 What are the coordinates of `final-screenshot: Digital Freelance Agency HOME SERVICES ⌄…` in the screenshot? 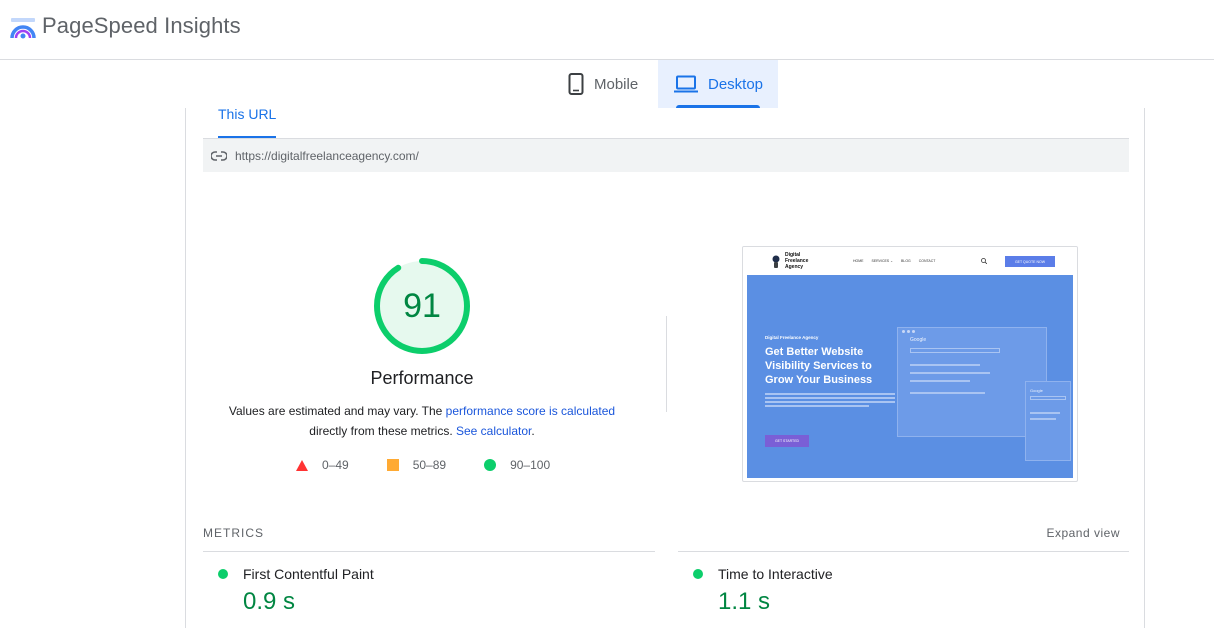 It's located at (910, 364).